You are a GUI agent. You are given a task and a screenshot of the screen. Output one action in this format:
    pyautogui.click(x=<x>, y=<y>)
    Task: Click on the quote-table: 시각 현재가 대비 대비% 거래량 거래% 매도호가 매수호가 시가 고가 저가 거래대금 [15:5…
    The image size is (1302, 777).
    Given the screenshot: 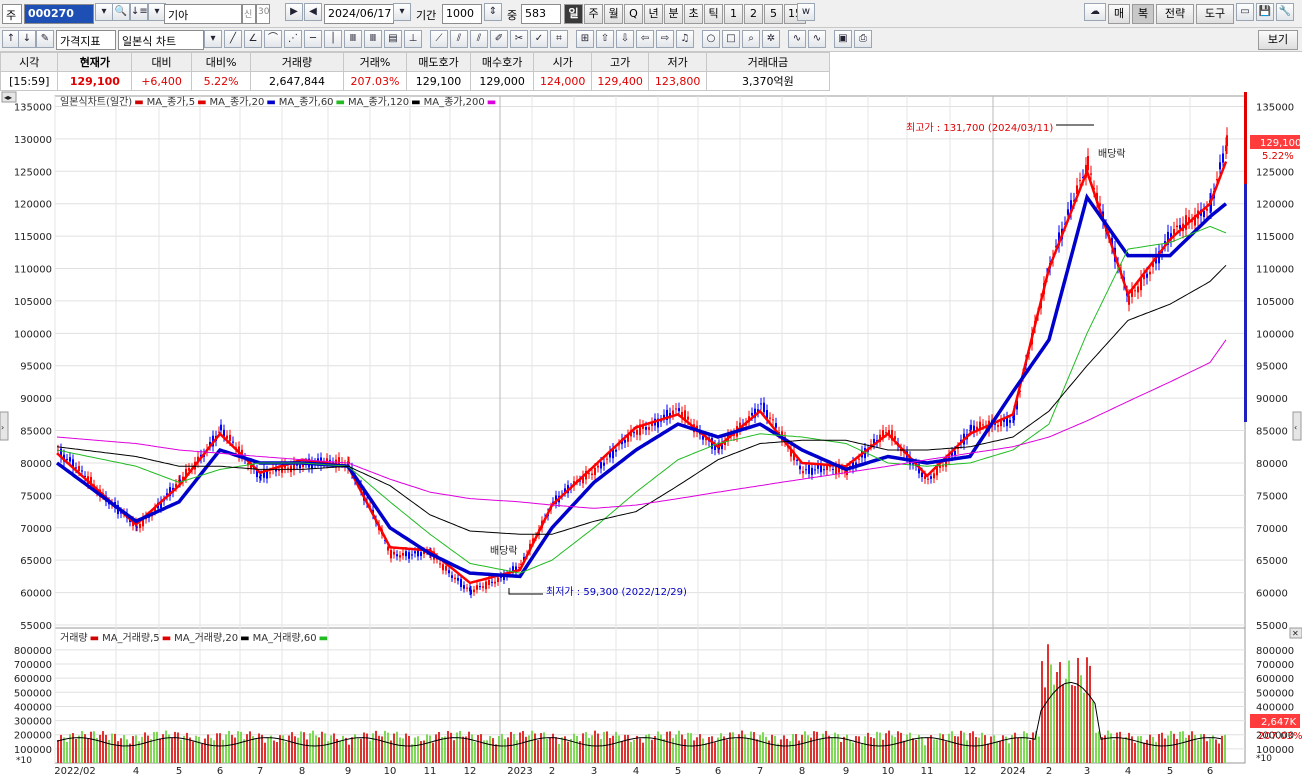 What is the action you would take?
    pyautogui.click(x=415, y=71)
    